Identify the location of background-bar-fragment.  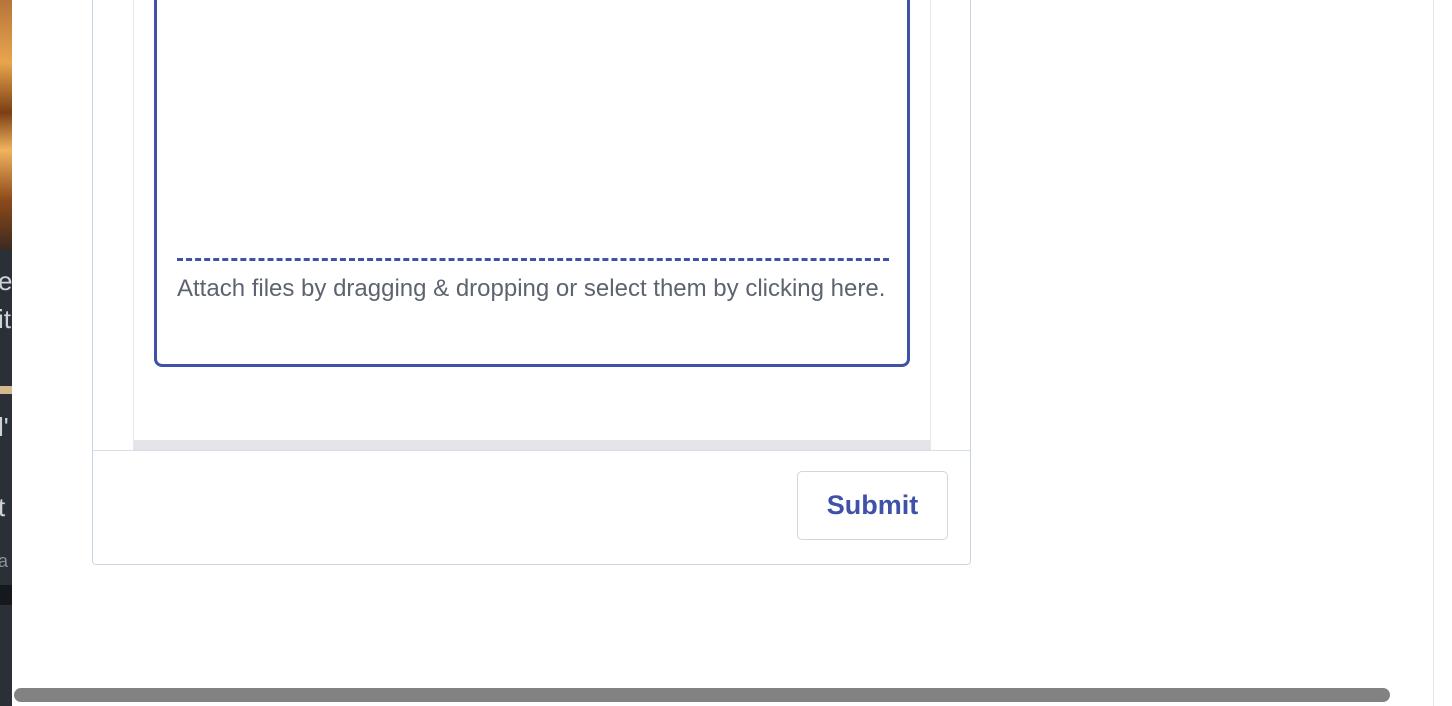
(6, 390).